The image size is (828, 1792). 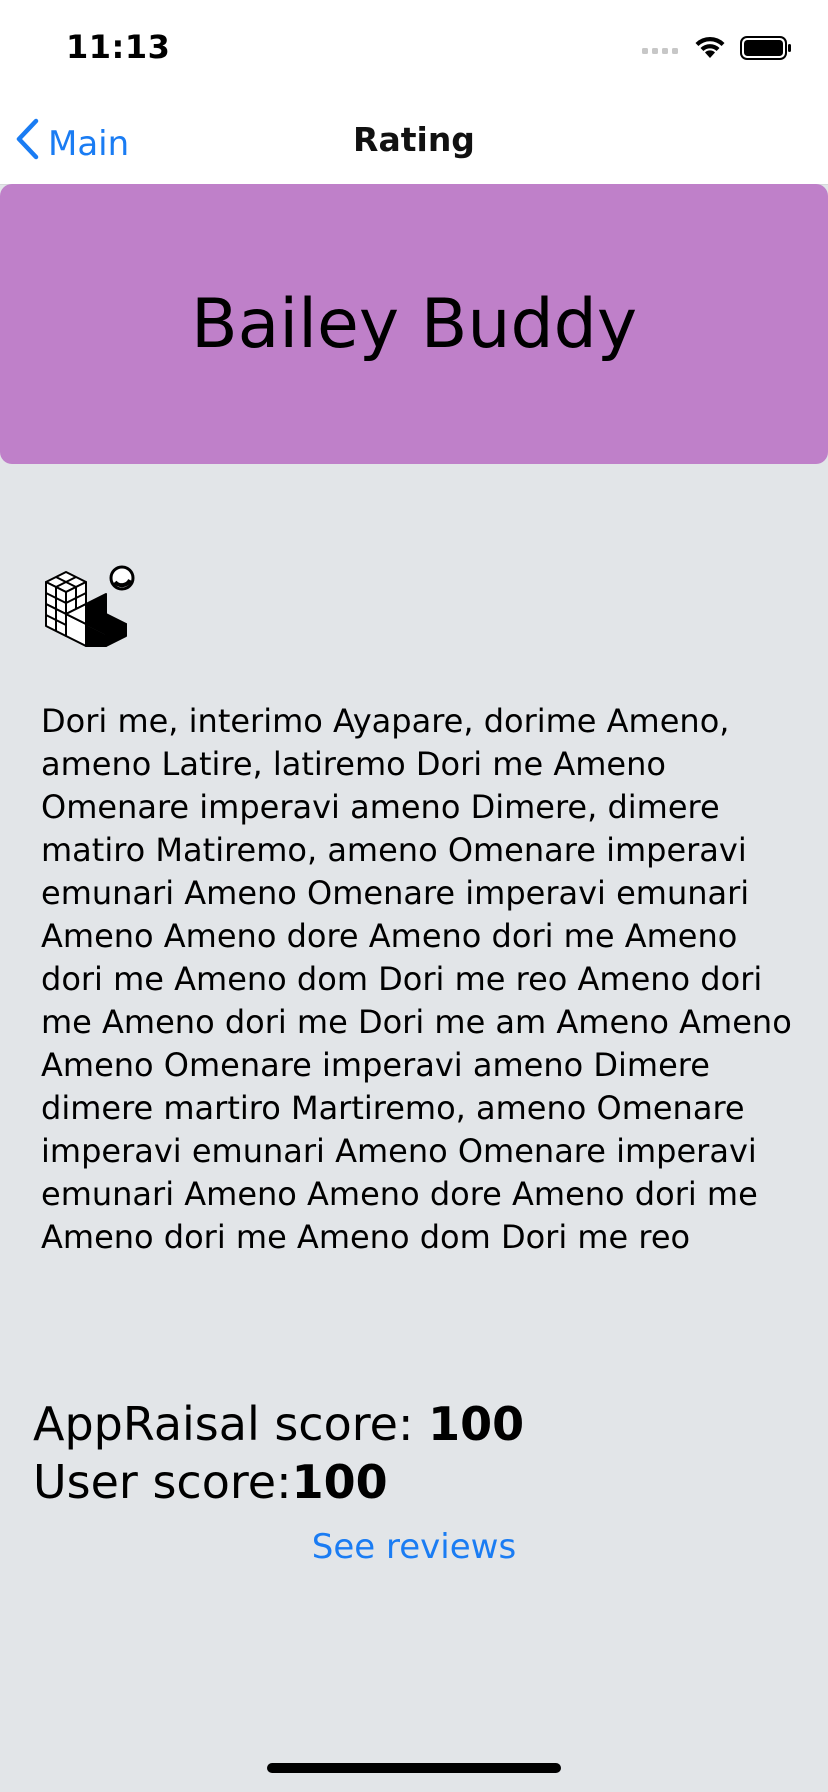 What do you see at coordinates (118, 47) in the screenshot?
I see `status-time: 11:13` at bounding box center [118, 47].